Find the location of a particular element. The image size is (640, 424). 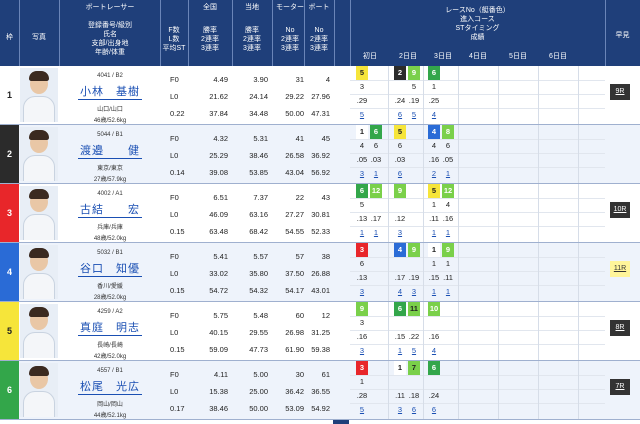

m-values: 31 29.22 50.00 is located at coordinates (290, 95).